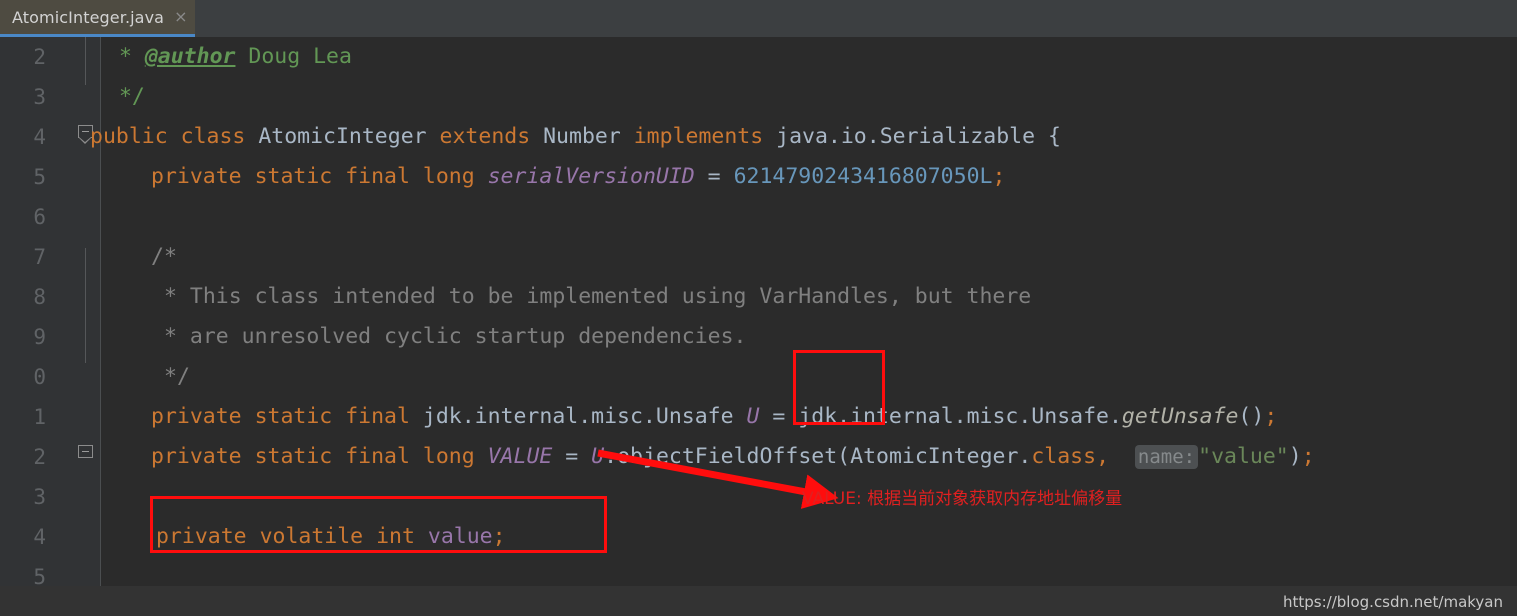  What do you see at coordinates (753, 416) in the screenshot?
I see `field-u: U` at bounding box center [753, 416].